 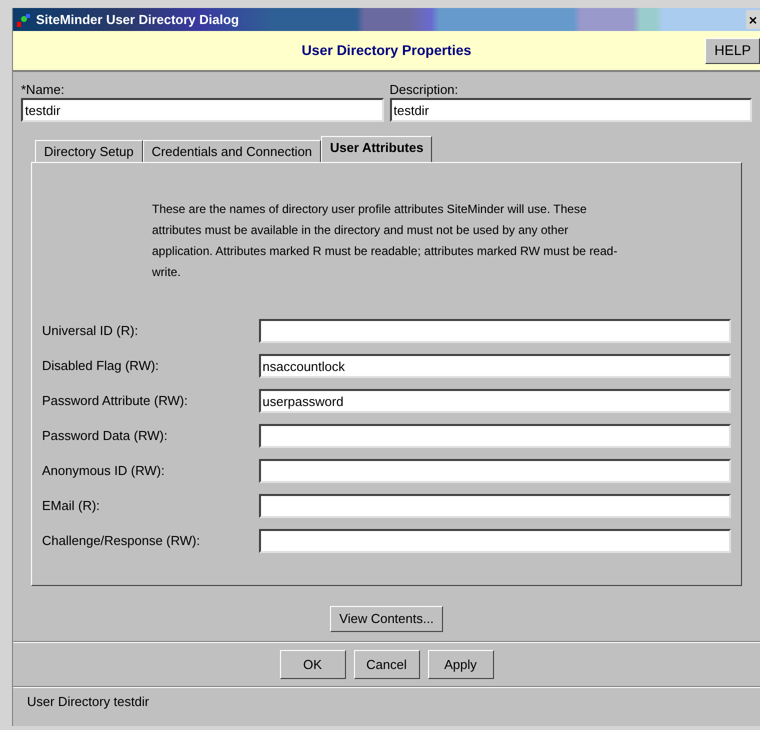 I want to click on tab: User Attributes, so click(x=376, y=149).